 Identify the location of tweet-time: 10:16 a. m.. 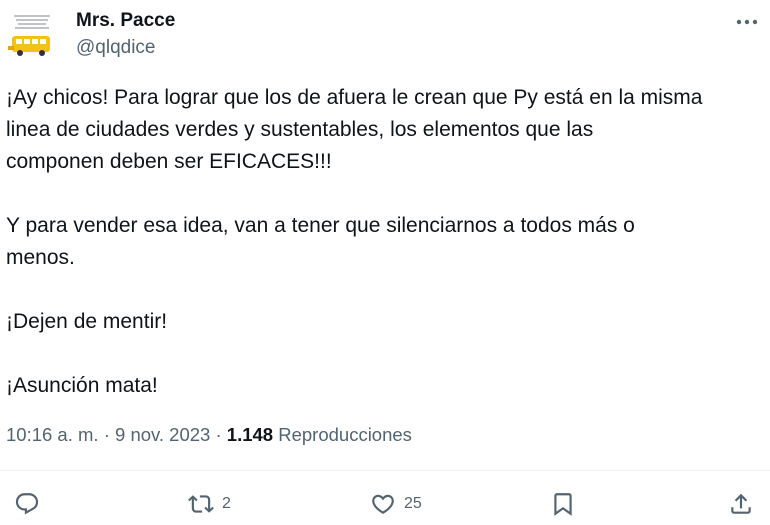
(52, 434).